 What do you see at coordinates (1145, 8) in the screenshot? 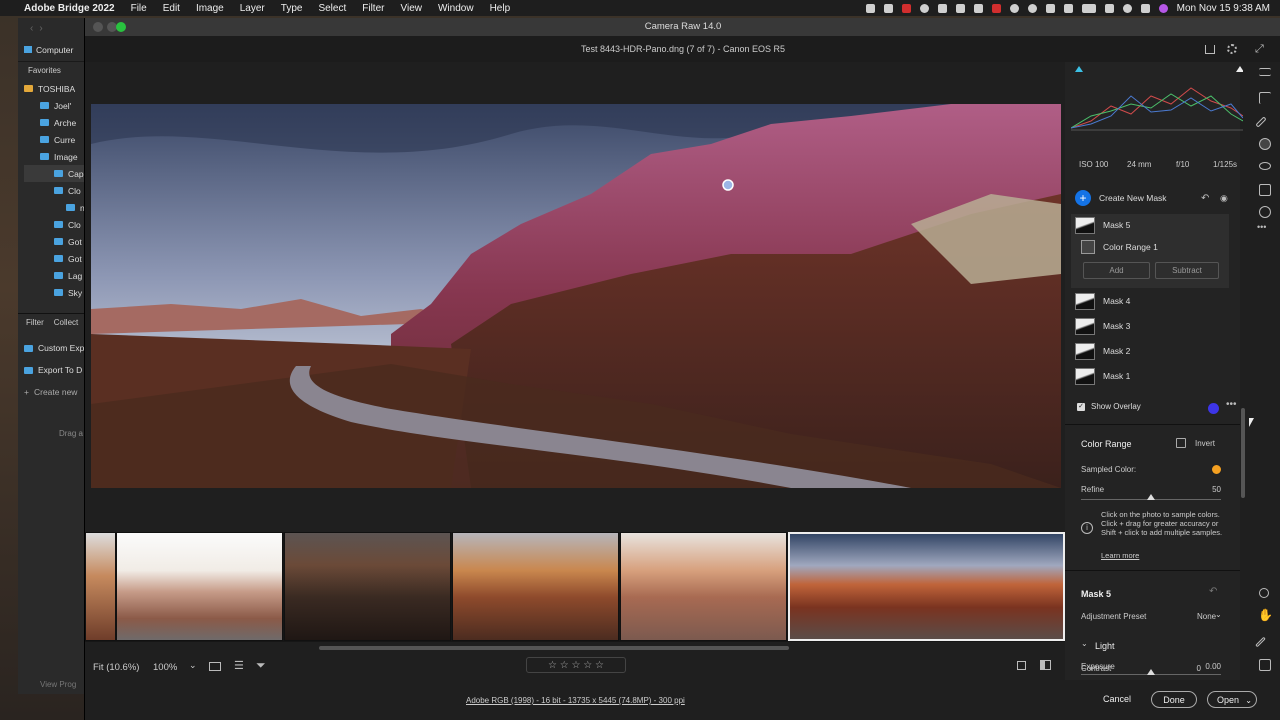
I see `control-center-icon` at bounding box center [1145, 8].